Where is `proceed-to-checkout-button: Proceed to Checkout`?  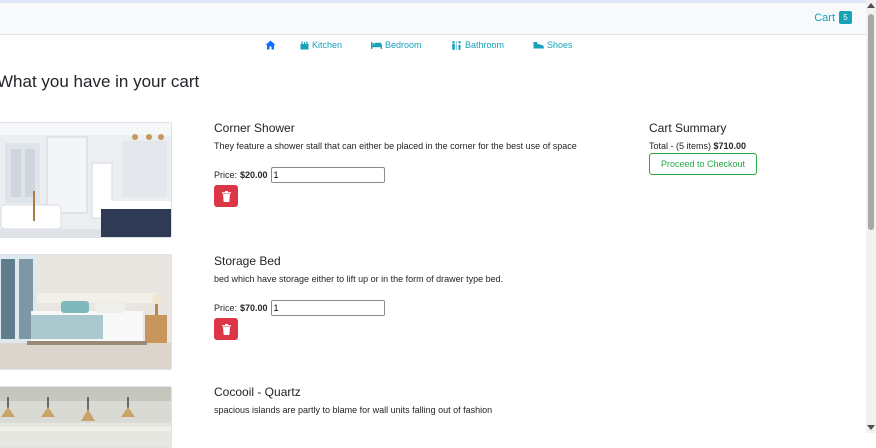
proceed-to-checkout-button: Proceed to Checkout is located at coordinates (703, 164).